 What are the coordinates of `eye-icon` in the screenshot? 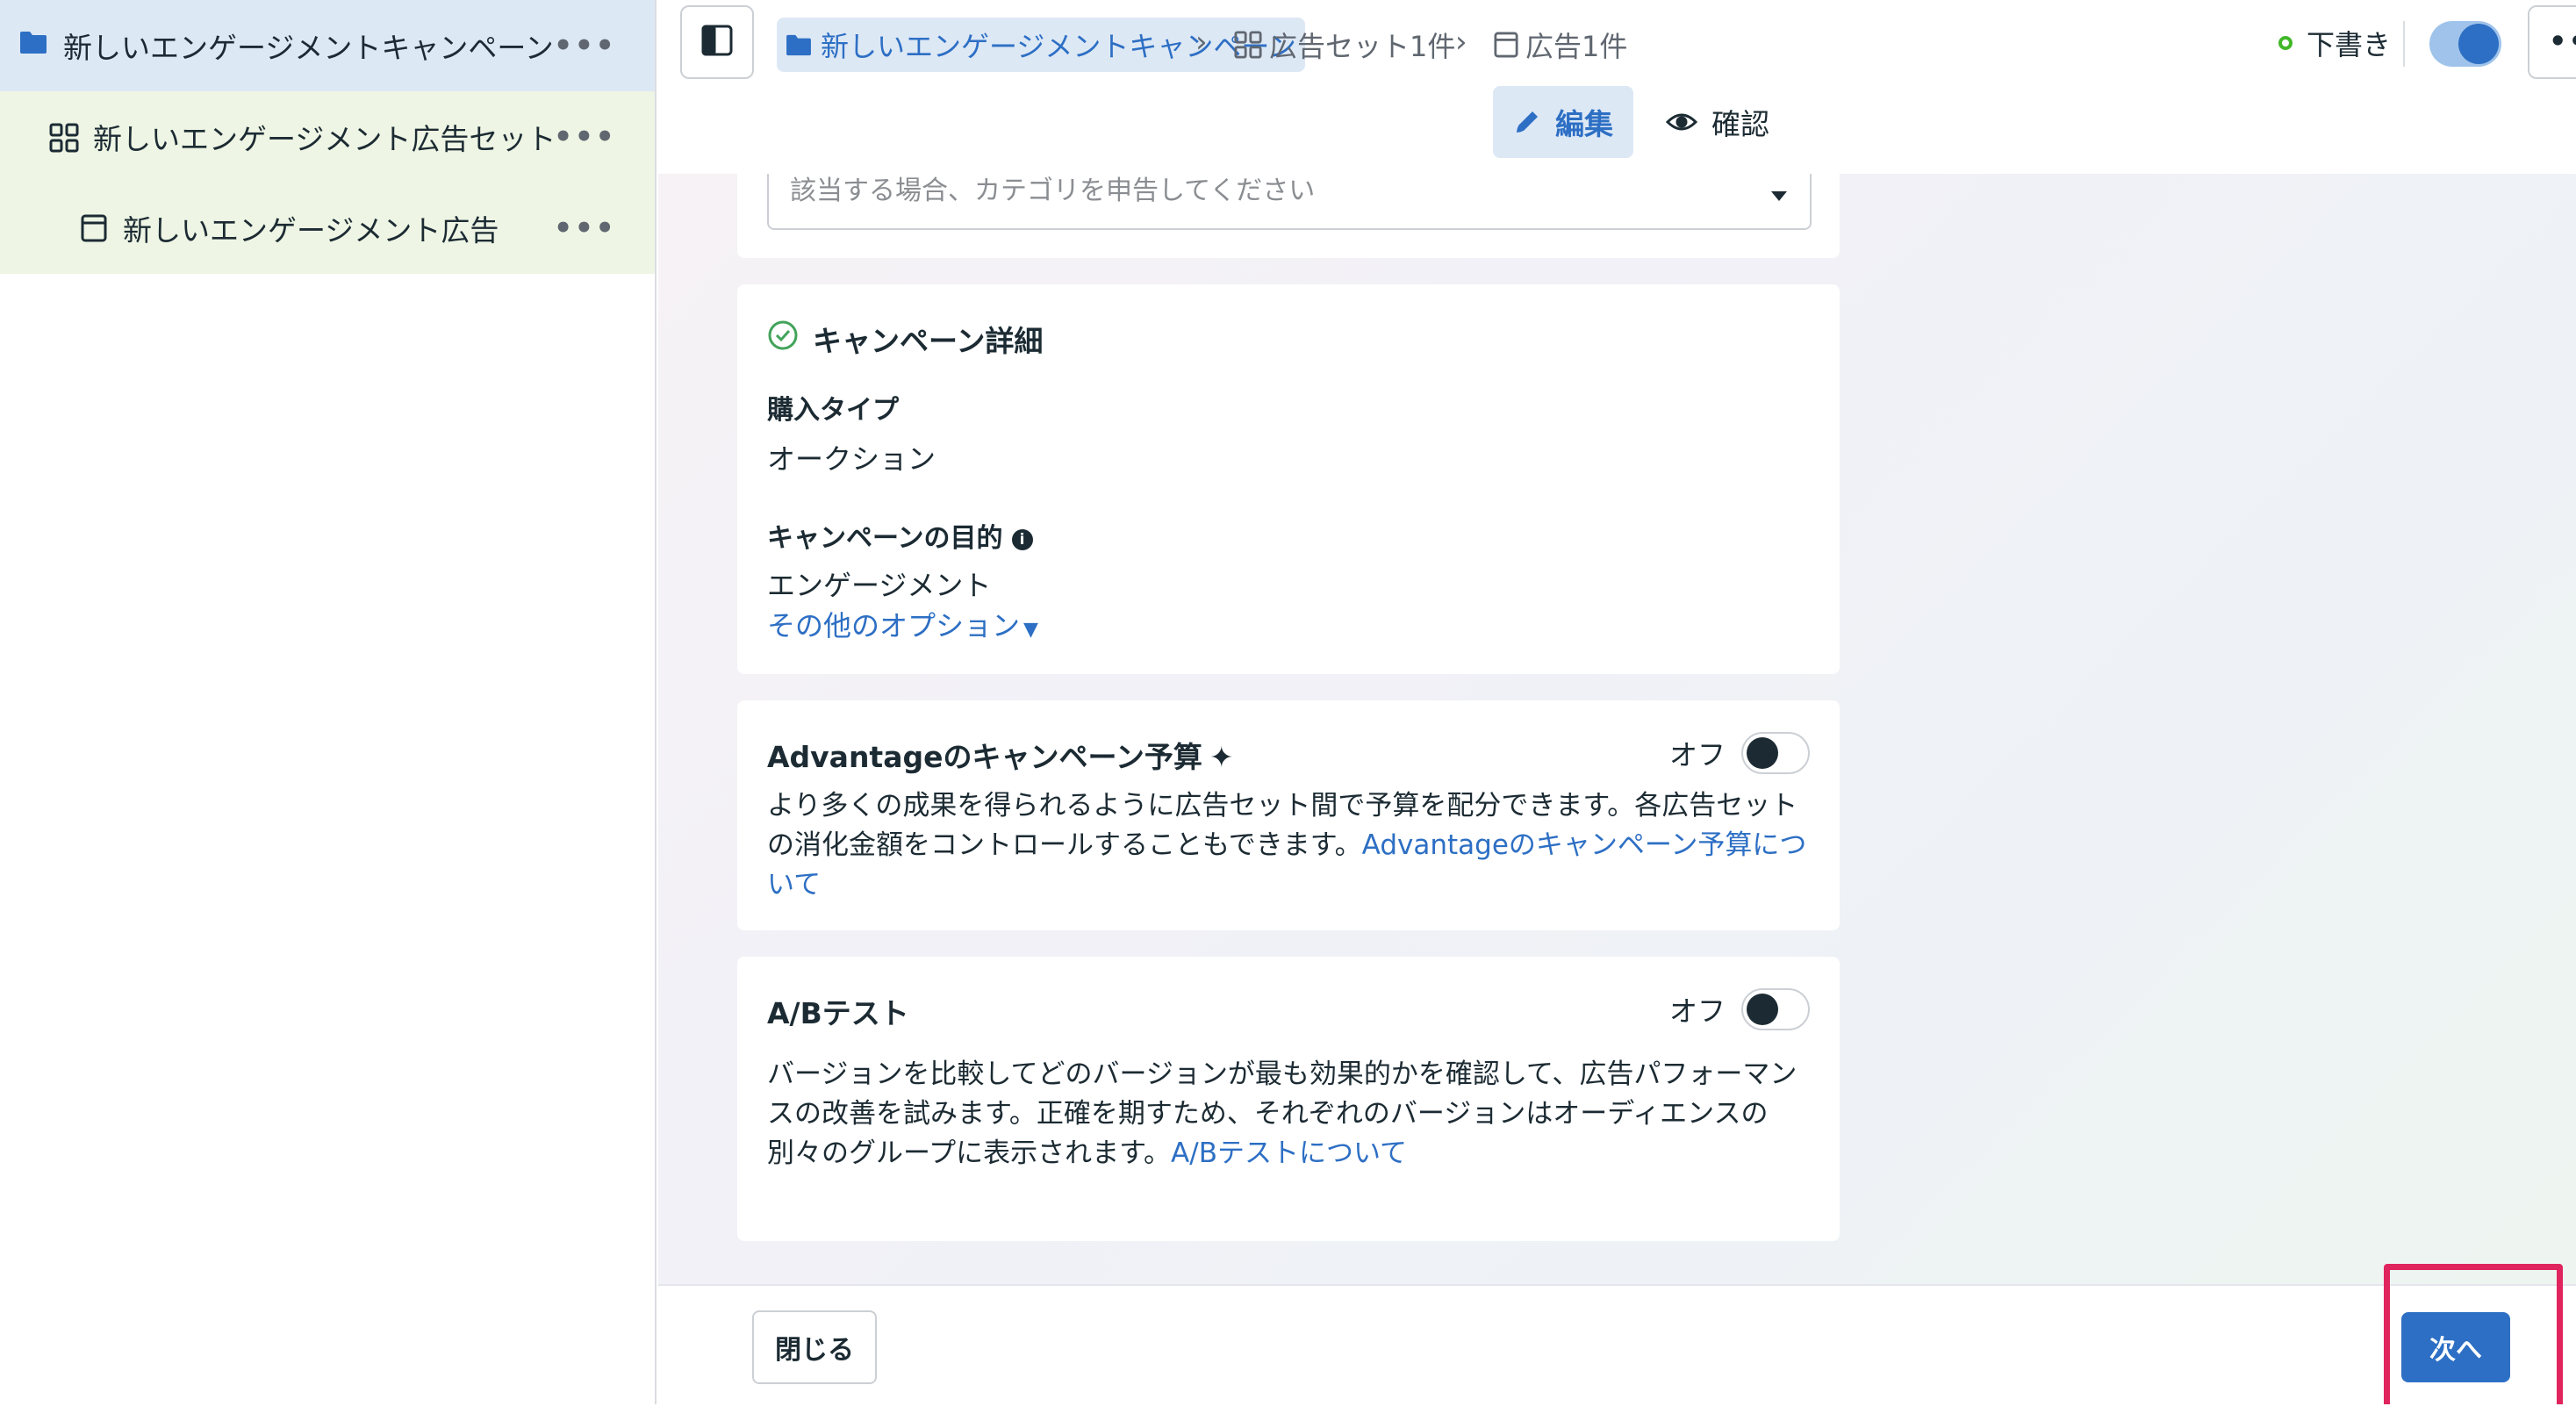 It's located at (1682, 122).